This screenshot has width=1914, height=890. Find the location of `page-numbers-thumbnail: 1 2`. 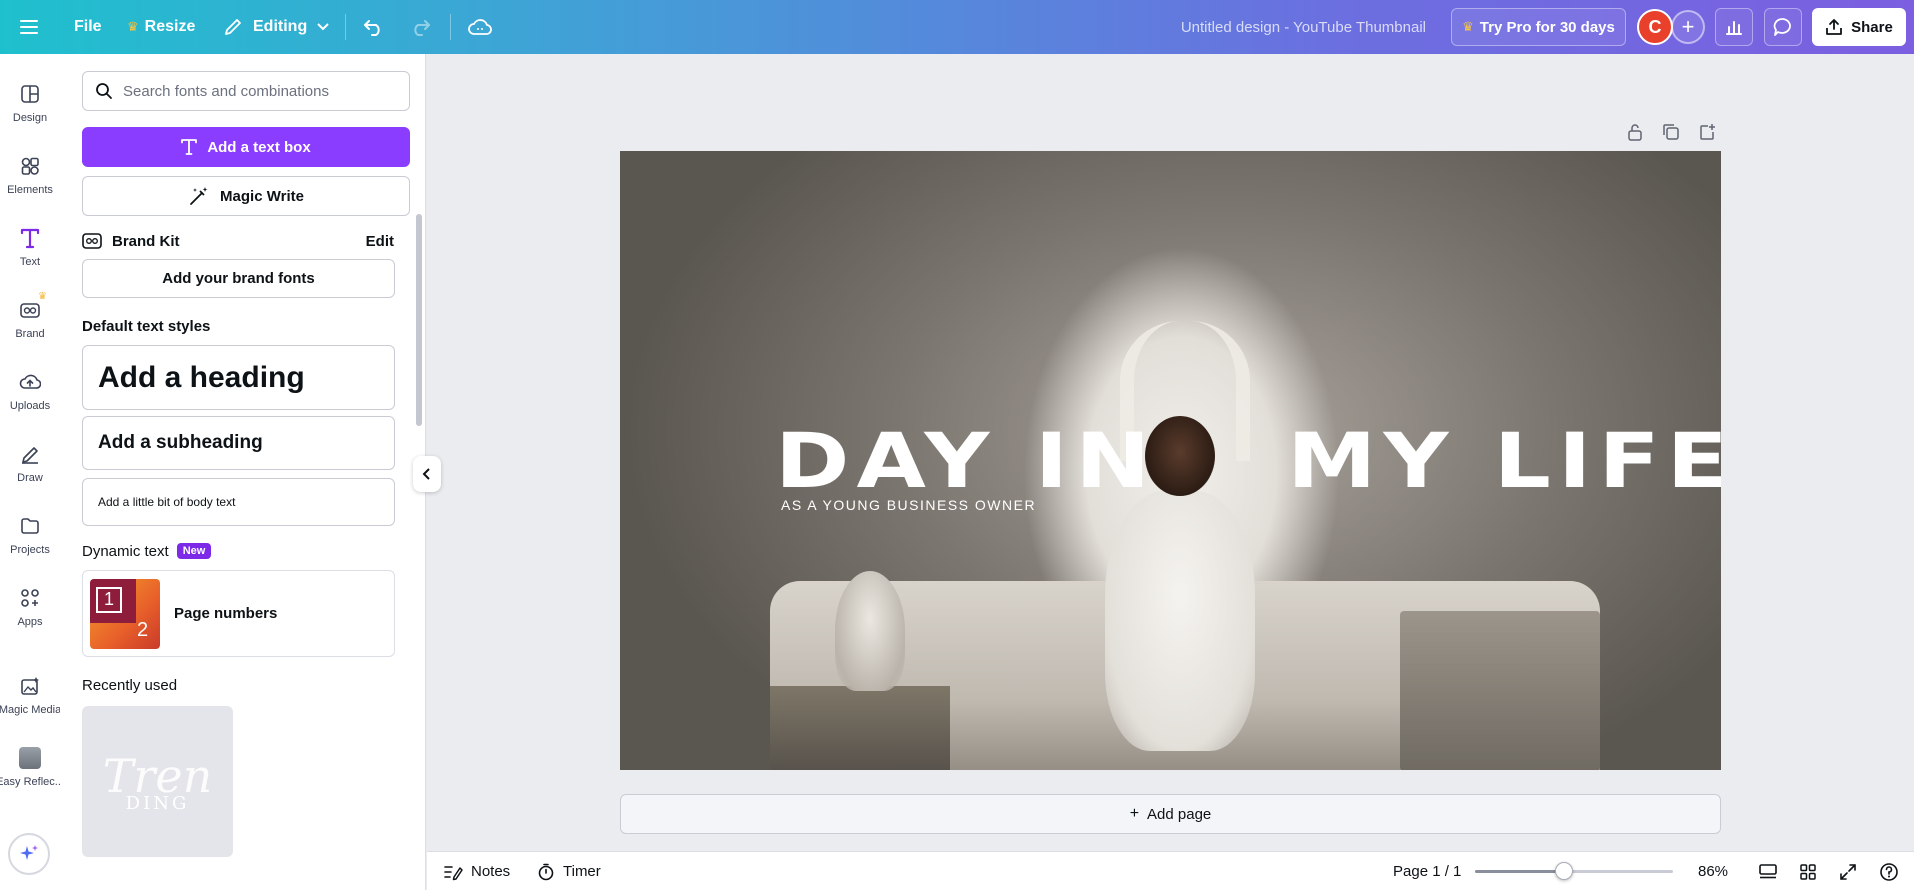

page-numbers-thumbnail: 1 2 is located at coordinates (125, 613).